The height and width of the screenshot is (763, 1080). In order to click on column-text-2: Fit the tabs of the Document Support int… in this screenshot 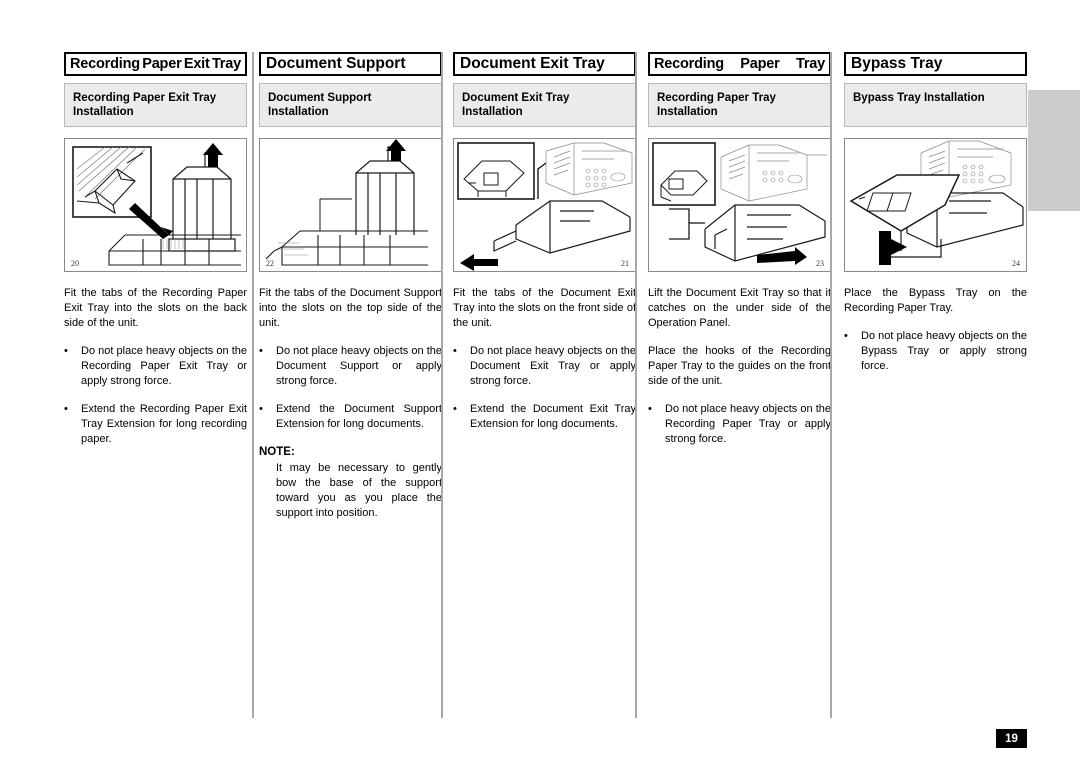, I will do `click(350, 403)`.